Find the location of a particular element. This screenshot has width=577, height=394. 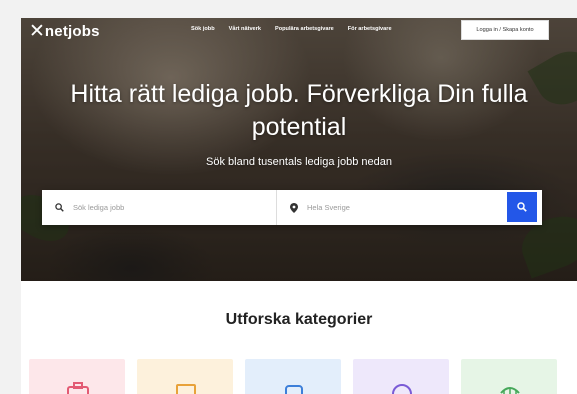

job-search-placeholder: Sök lediga jobb is located at coordinates (99, 207).